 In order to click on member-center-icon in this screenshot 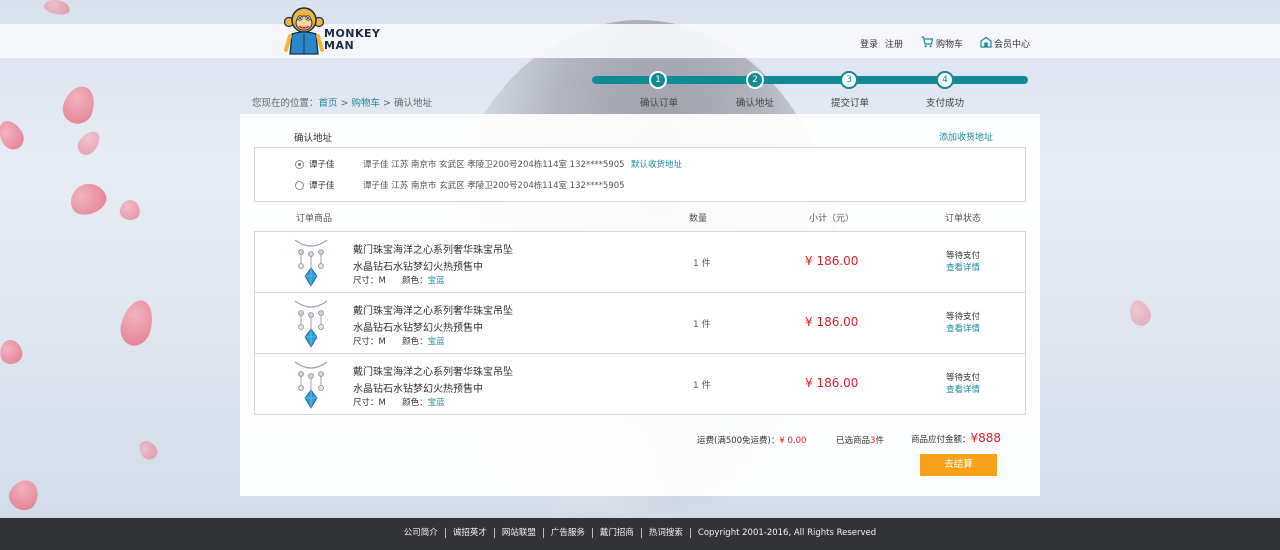, I will do `click(986, 42)`.